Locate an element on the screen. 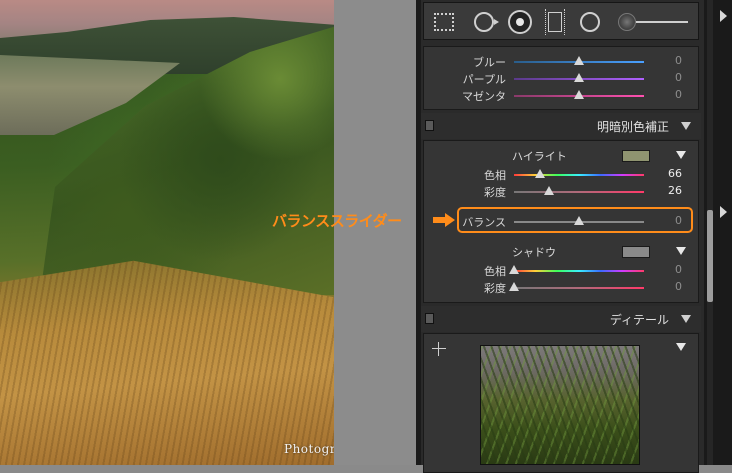  crop-overlay-icon is located at coordinates (444, 22).